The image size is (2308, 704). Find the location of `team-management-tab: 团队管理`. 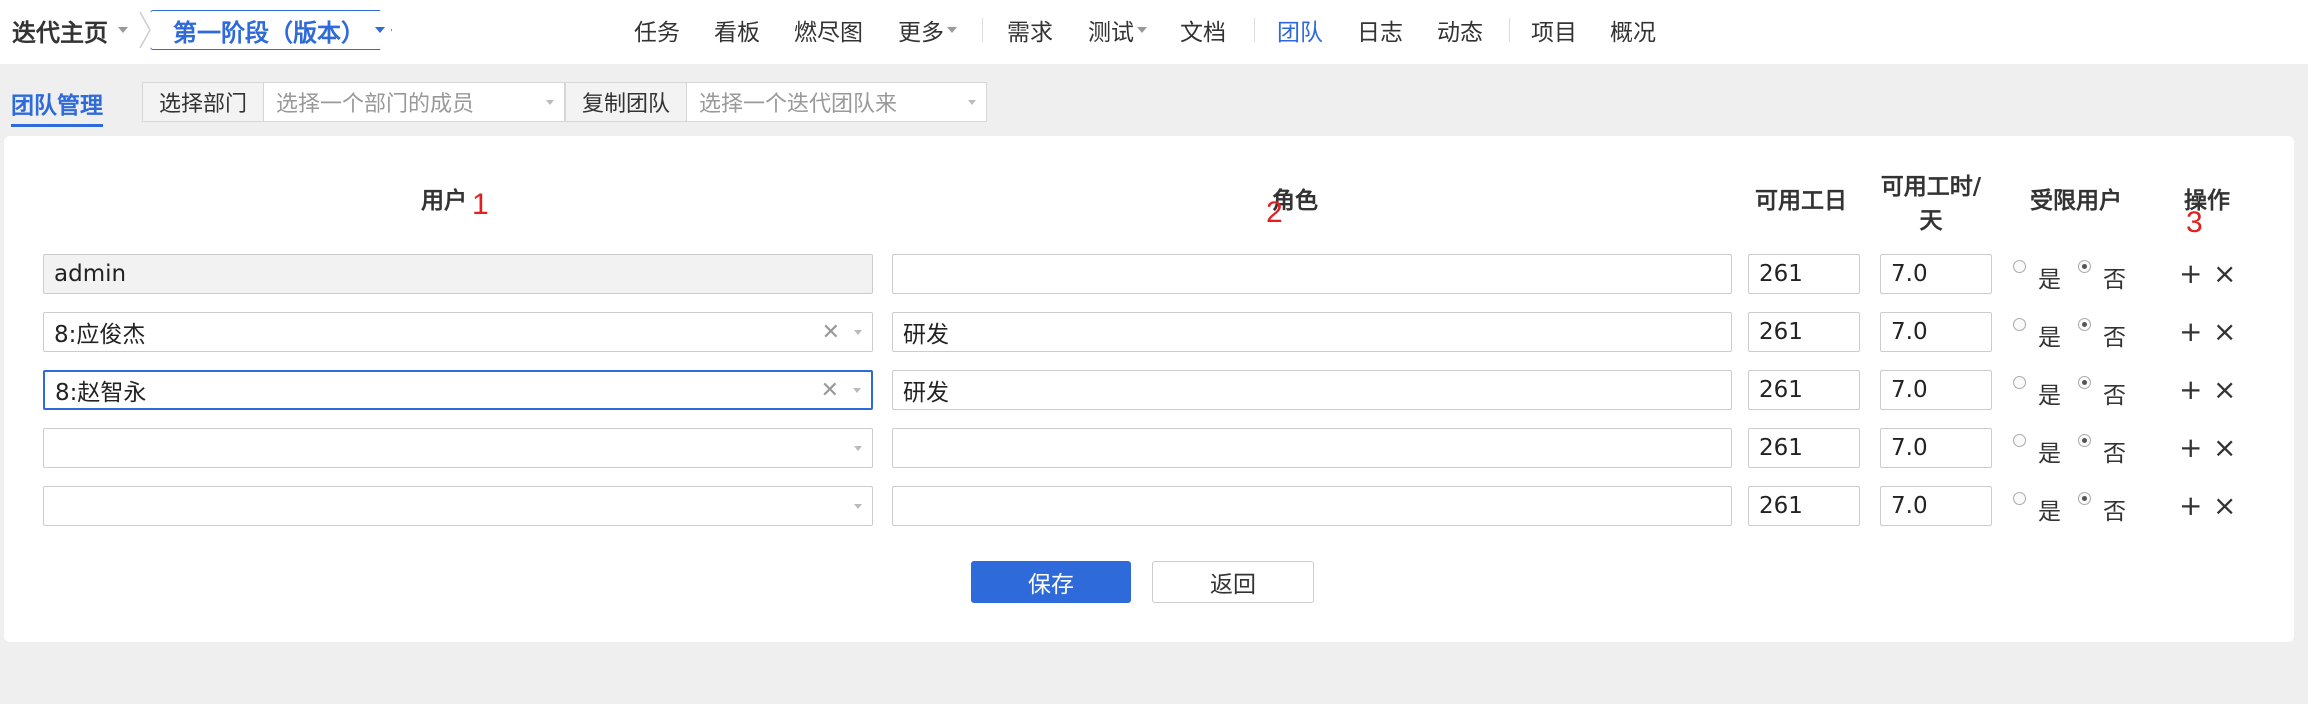

team-management-tab: 团队管理 is located at coordinates (57, 106).